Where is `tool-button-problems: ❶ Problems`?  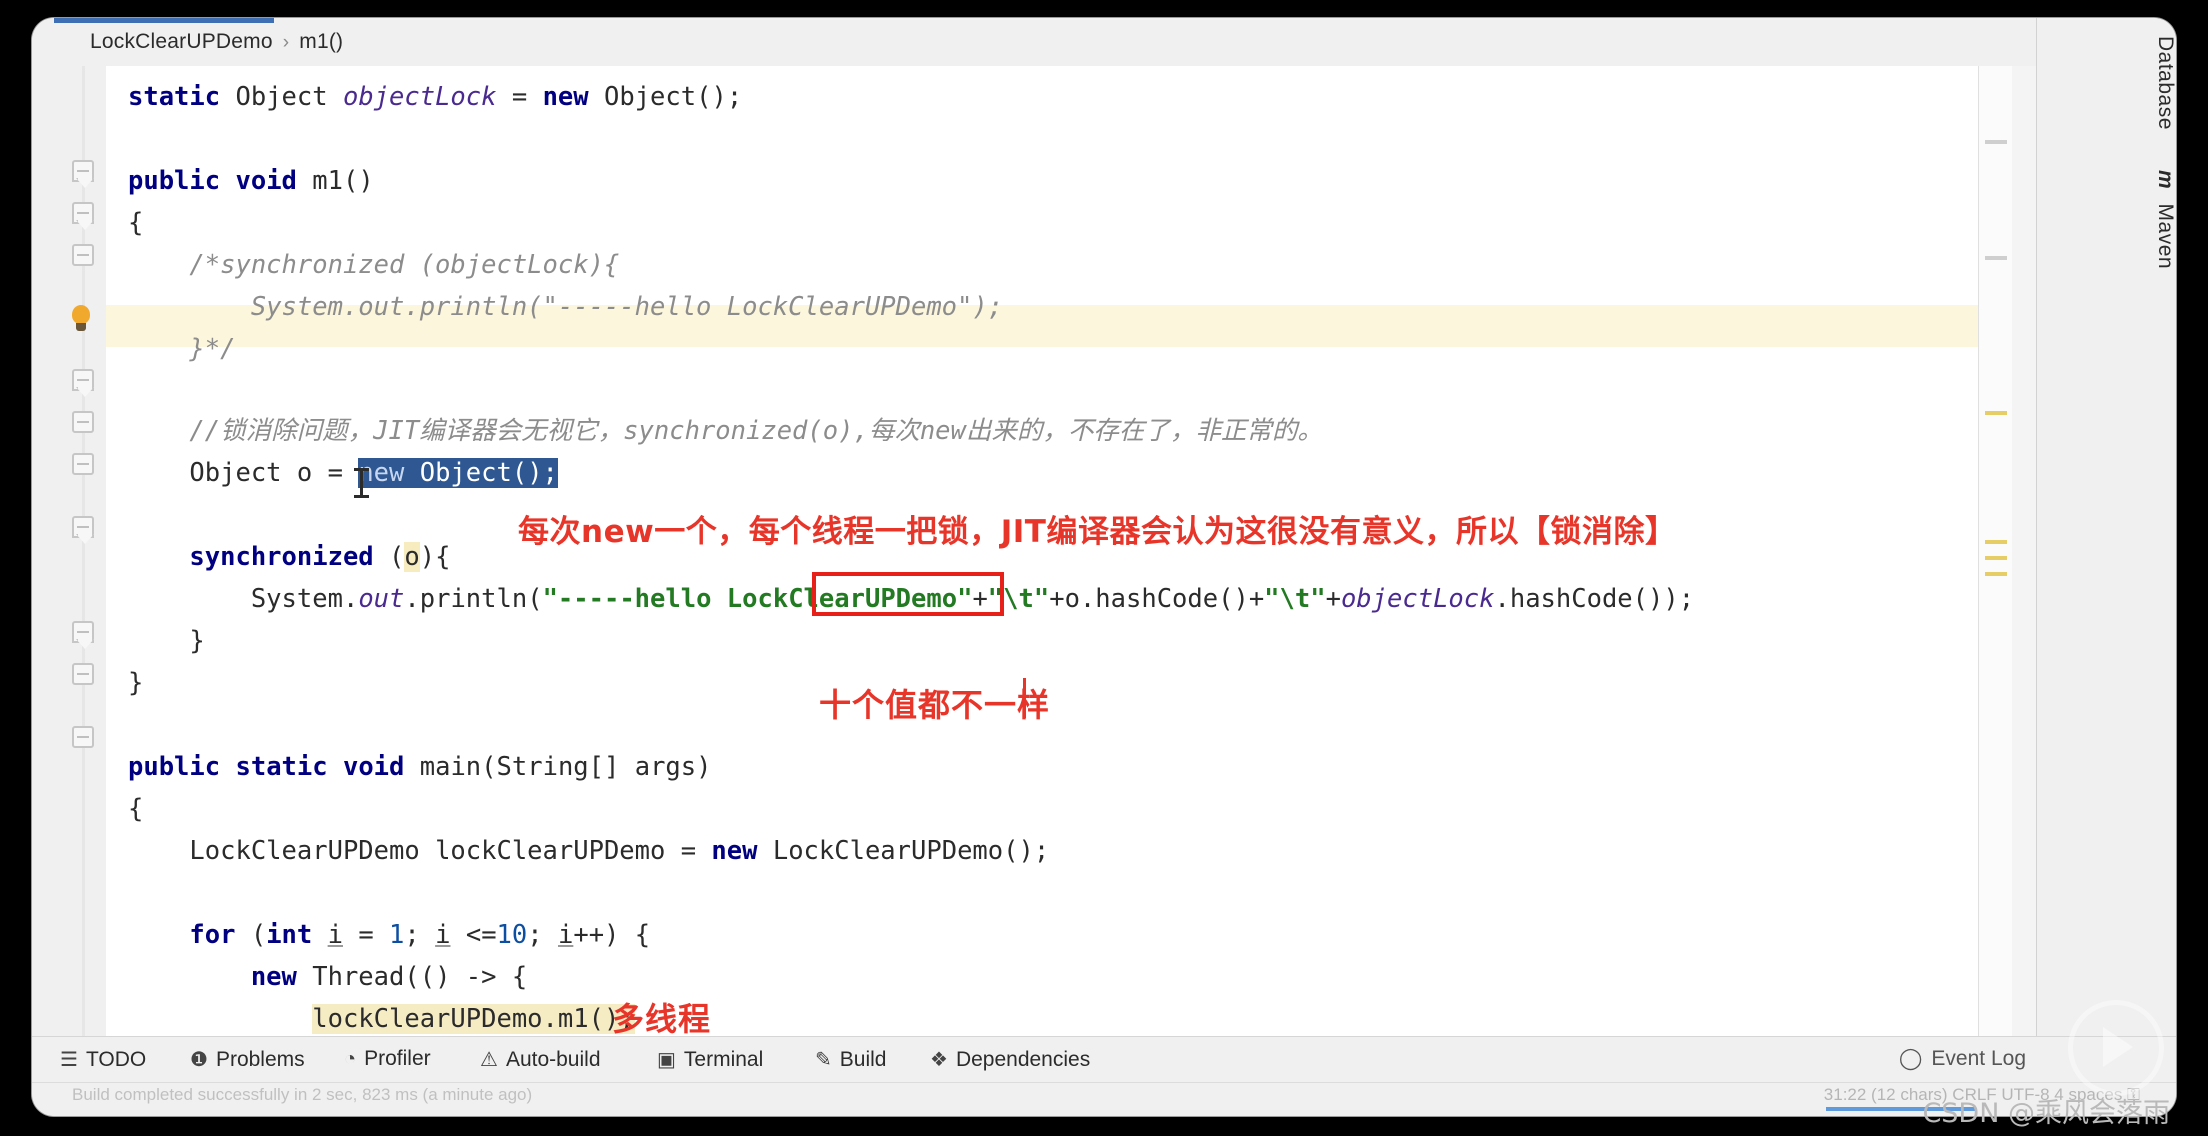 tool-button-problems: ❶ Problems is located at coordinates (247, 1059).